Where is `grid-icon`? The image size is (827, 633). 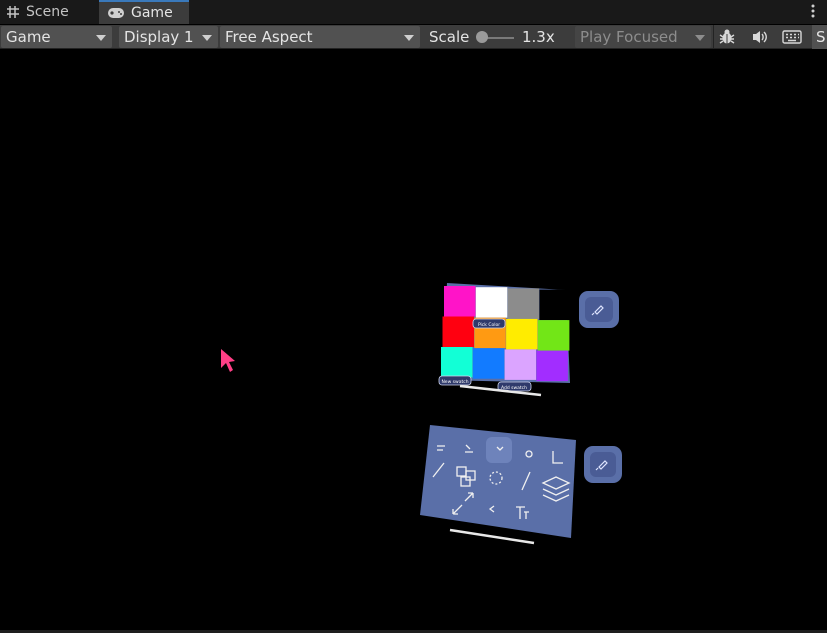 grid-icon is located at coordinates (13, 12).